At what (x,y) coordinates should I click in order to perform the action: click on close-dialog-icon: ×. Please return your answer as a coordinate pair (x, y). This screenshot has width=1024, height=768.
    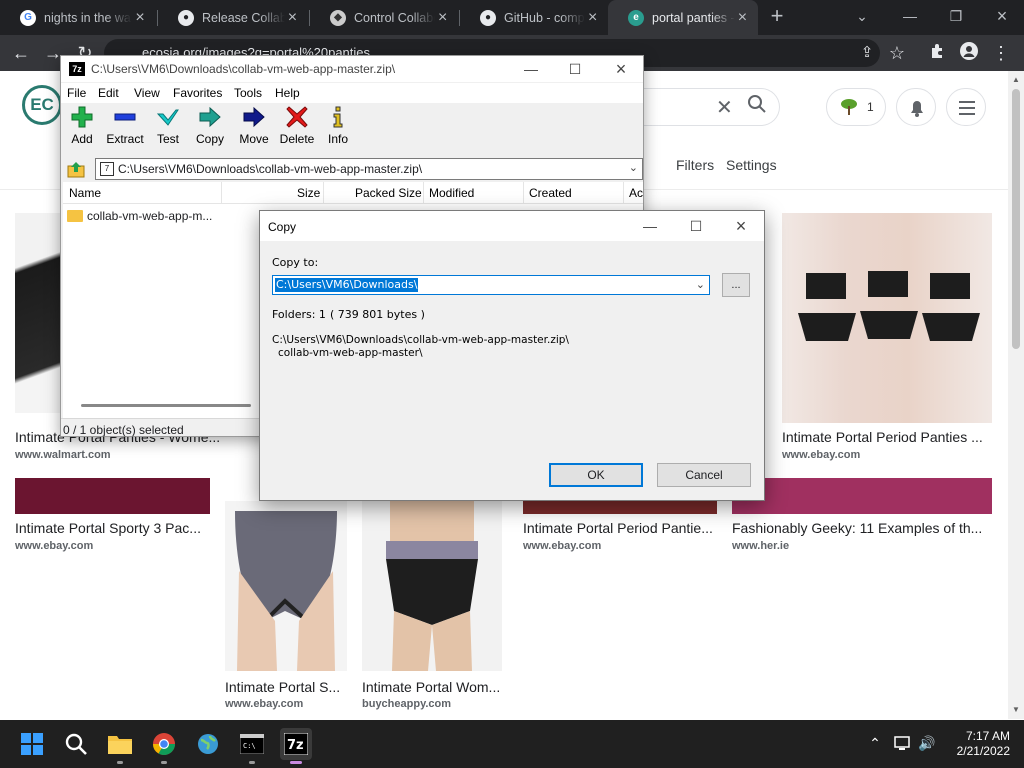
    Looking at the image, I should click on (741, 226).